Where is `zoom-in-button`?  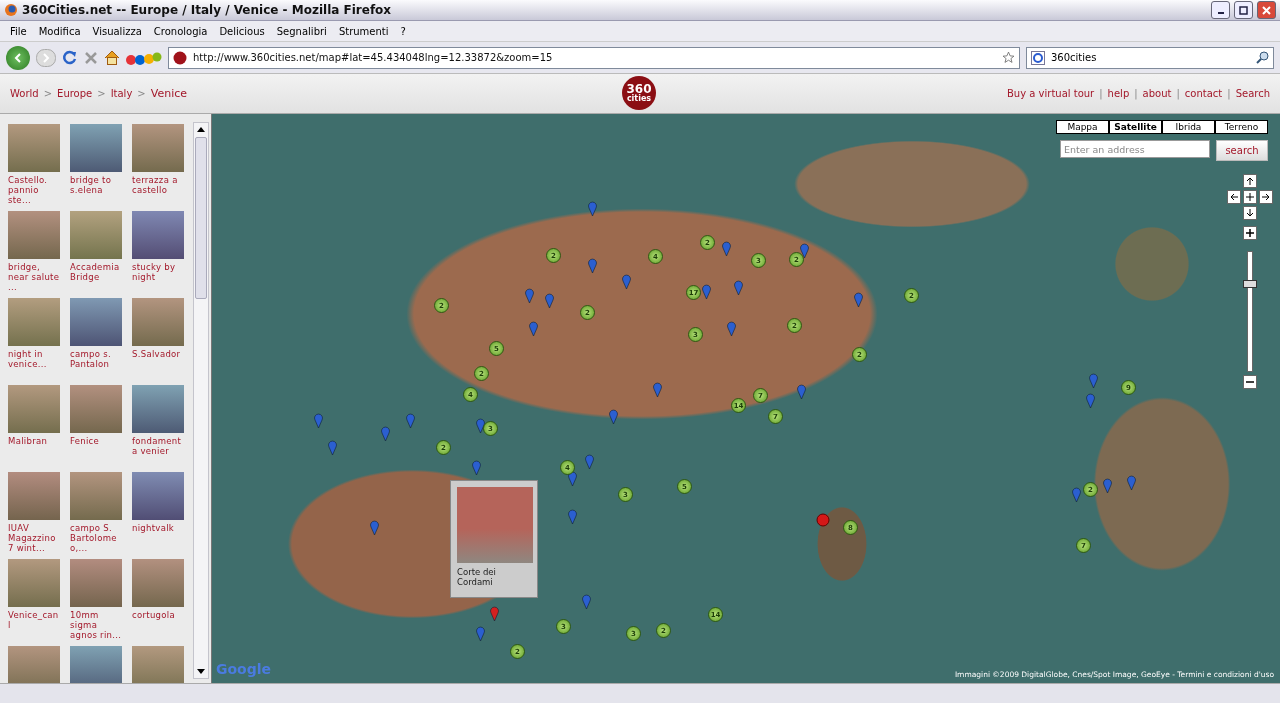
zoom-in-button is located at coordinates (1250, 233).